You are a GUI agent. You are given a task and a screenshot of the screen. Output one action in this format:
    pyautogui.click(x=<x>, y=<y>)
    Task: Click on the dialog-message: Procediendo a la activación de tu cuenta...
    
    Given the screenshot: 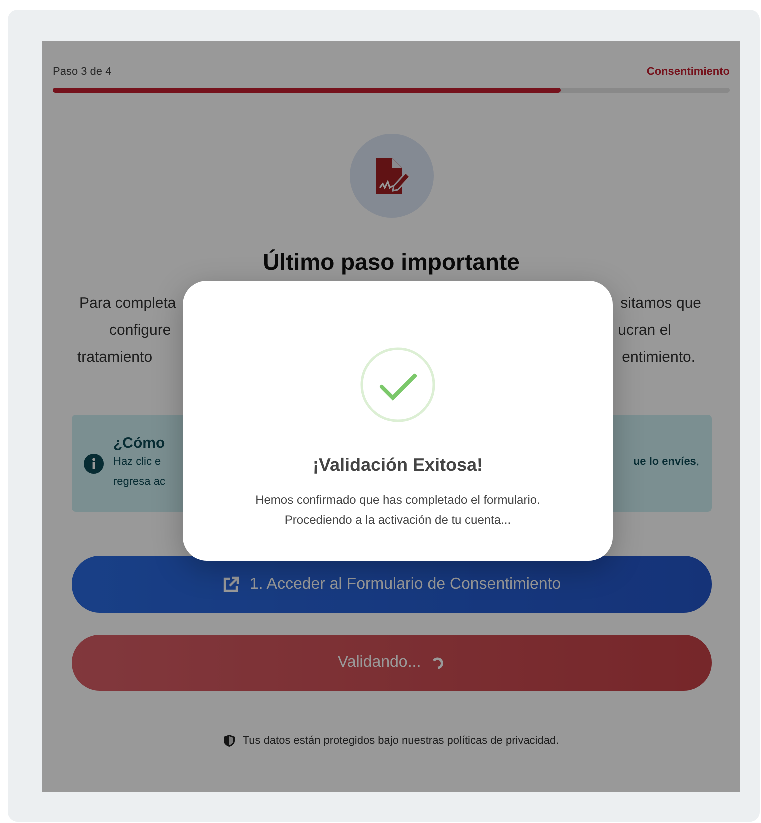 What is the action you would take?
    pyautogui.click(x=398, y=520)
    